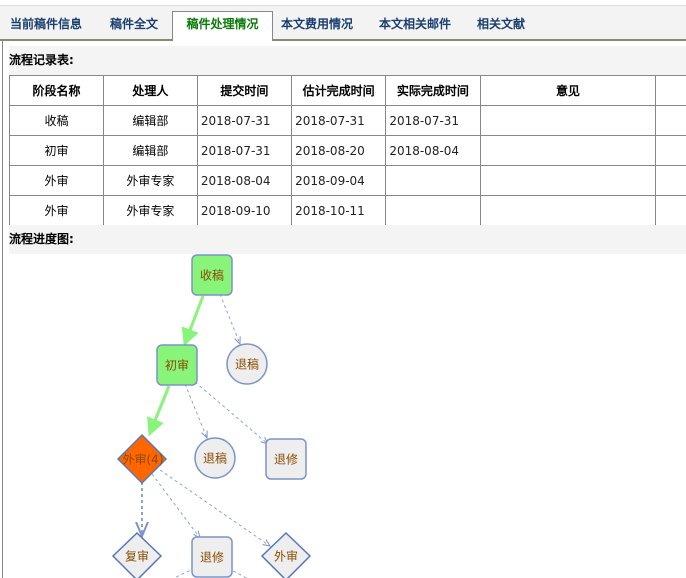 The width and height of the screenshot is (686, 578). What do you see at coordinates (212, 275) in the screenshot?
I see `node-label: 收稿` at bounding box center [212, 275].